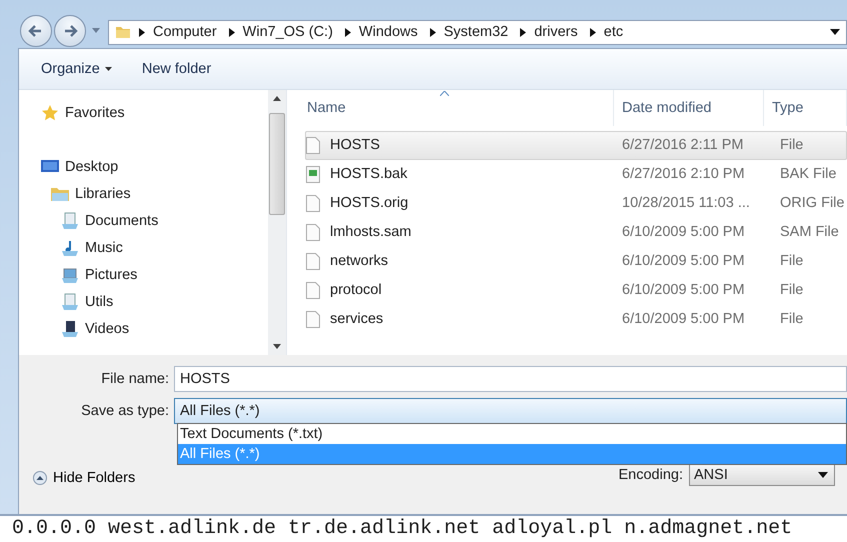 The width and height of the screenshot is (847, 542). Describe the element at coordinates (277, 98) in the screenshot. I see `scroll-up-icon` at that location.